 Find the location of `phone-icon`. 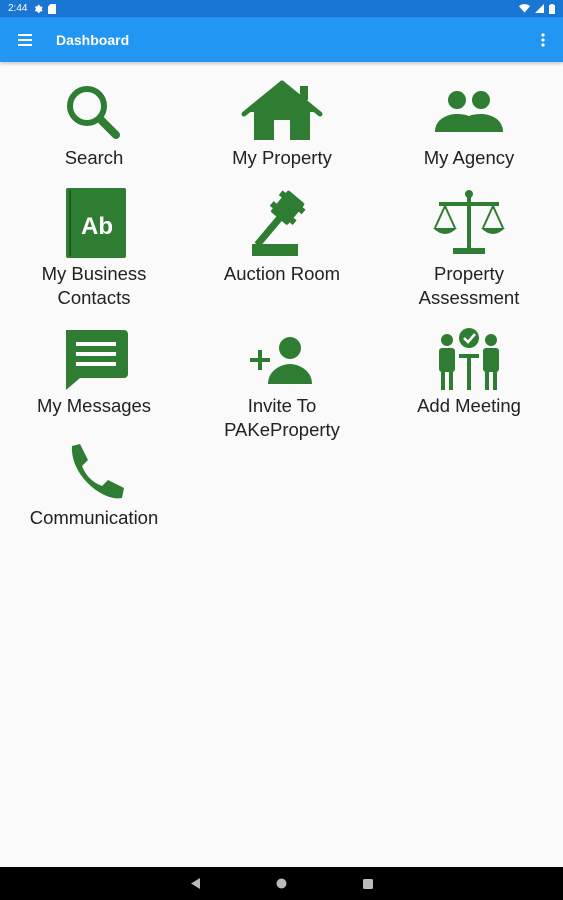

phone-icon is located at coordinates (94, 473).